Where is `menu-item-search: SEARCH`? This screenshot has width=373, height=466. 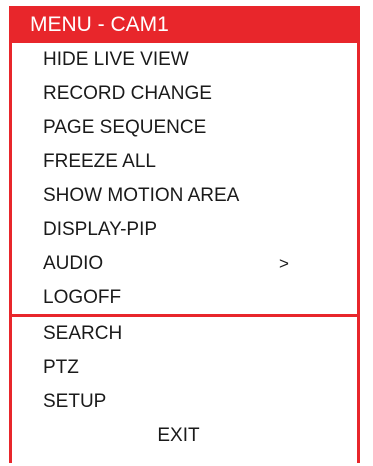
menu-item-search: SEARCH is located at coordinates (184, 334).